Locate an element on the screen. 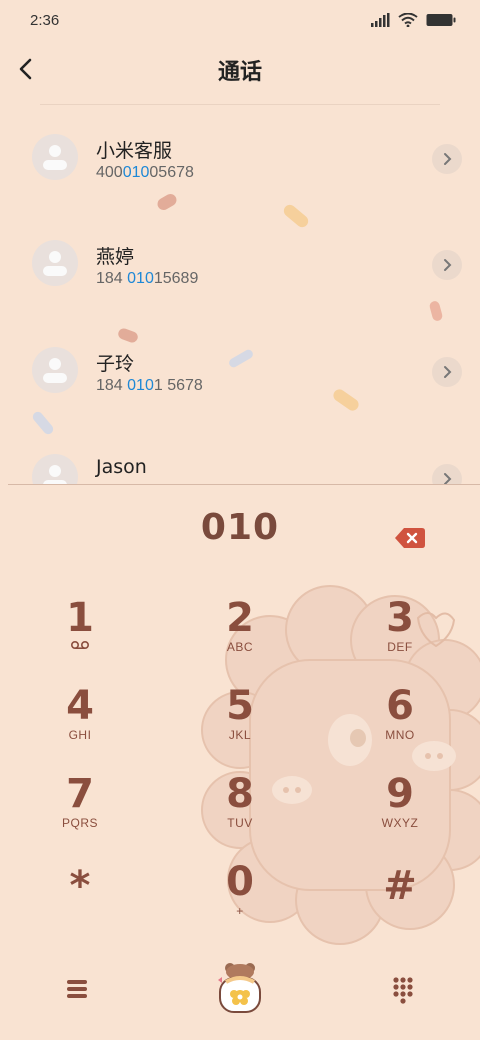 This screenshot has height=1040, width=480. key-digit: 7 is located at coordinates (80, 794).